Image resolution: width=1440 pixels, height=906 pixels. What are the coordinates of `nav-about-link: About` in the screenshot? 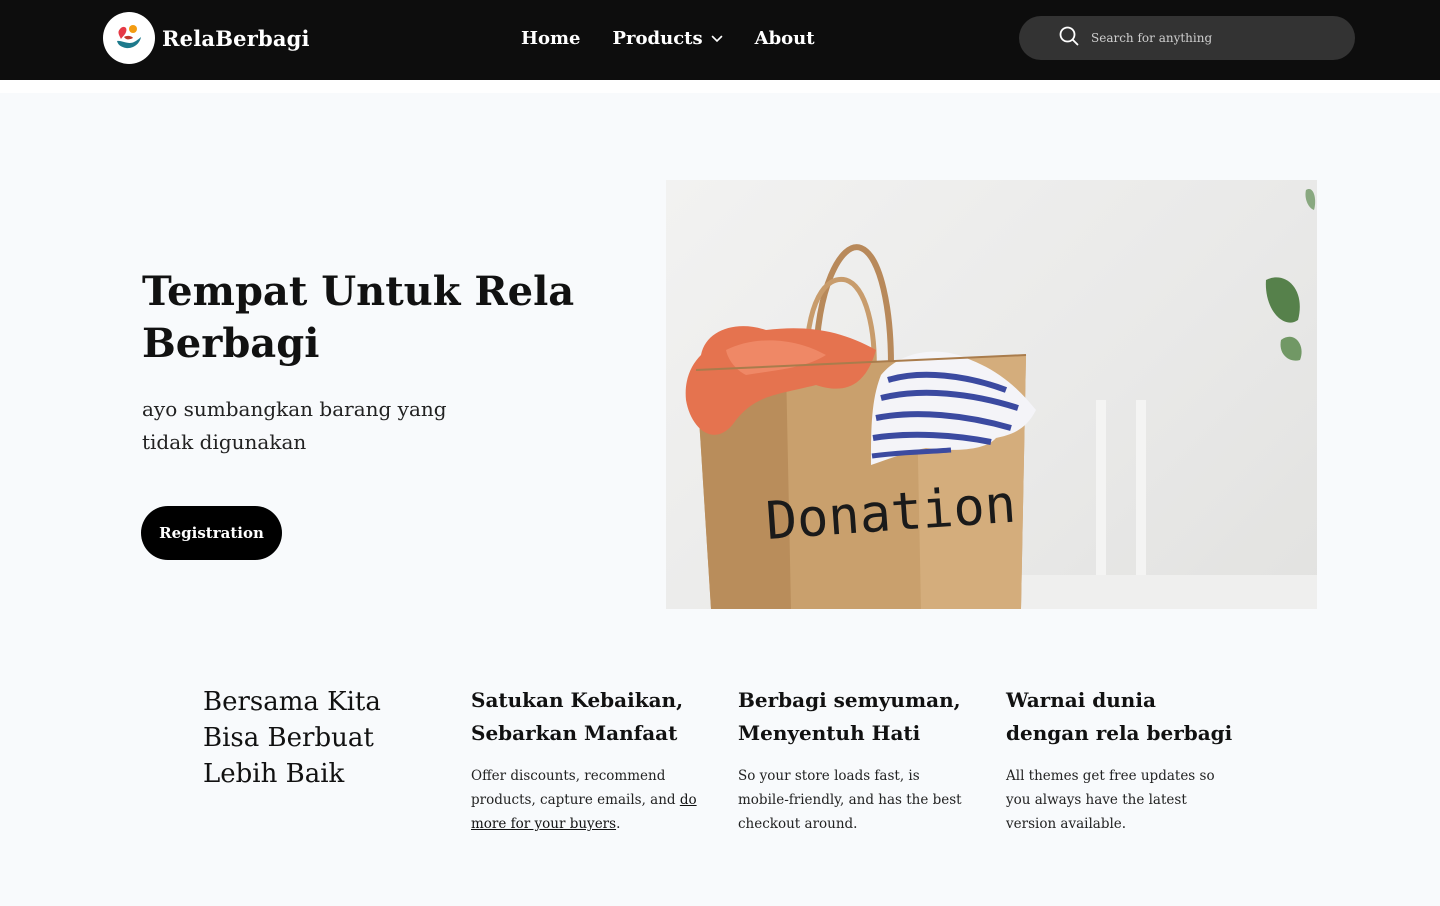 It's located at (785, 38).